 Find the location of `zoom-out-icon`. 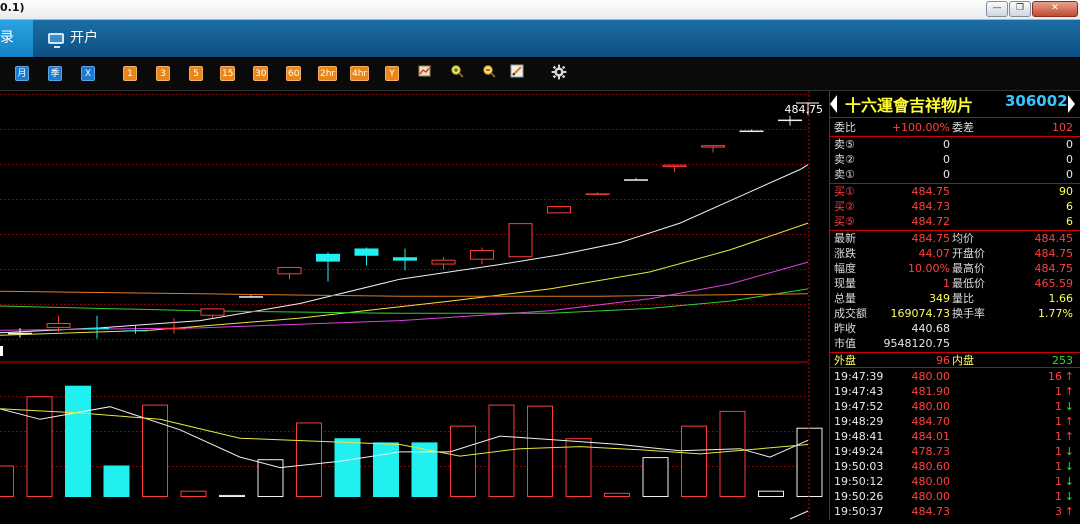

zoom-out-icon is located at coordinates (489, 71).